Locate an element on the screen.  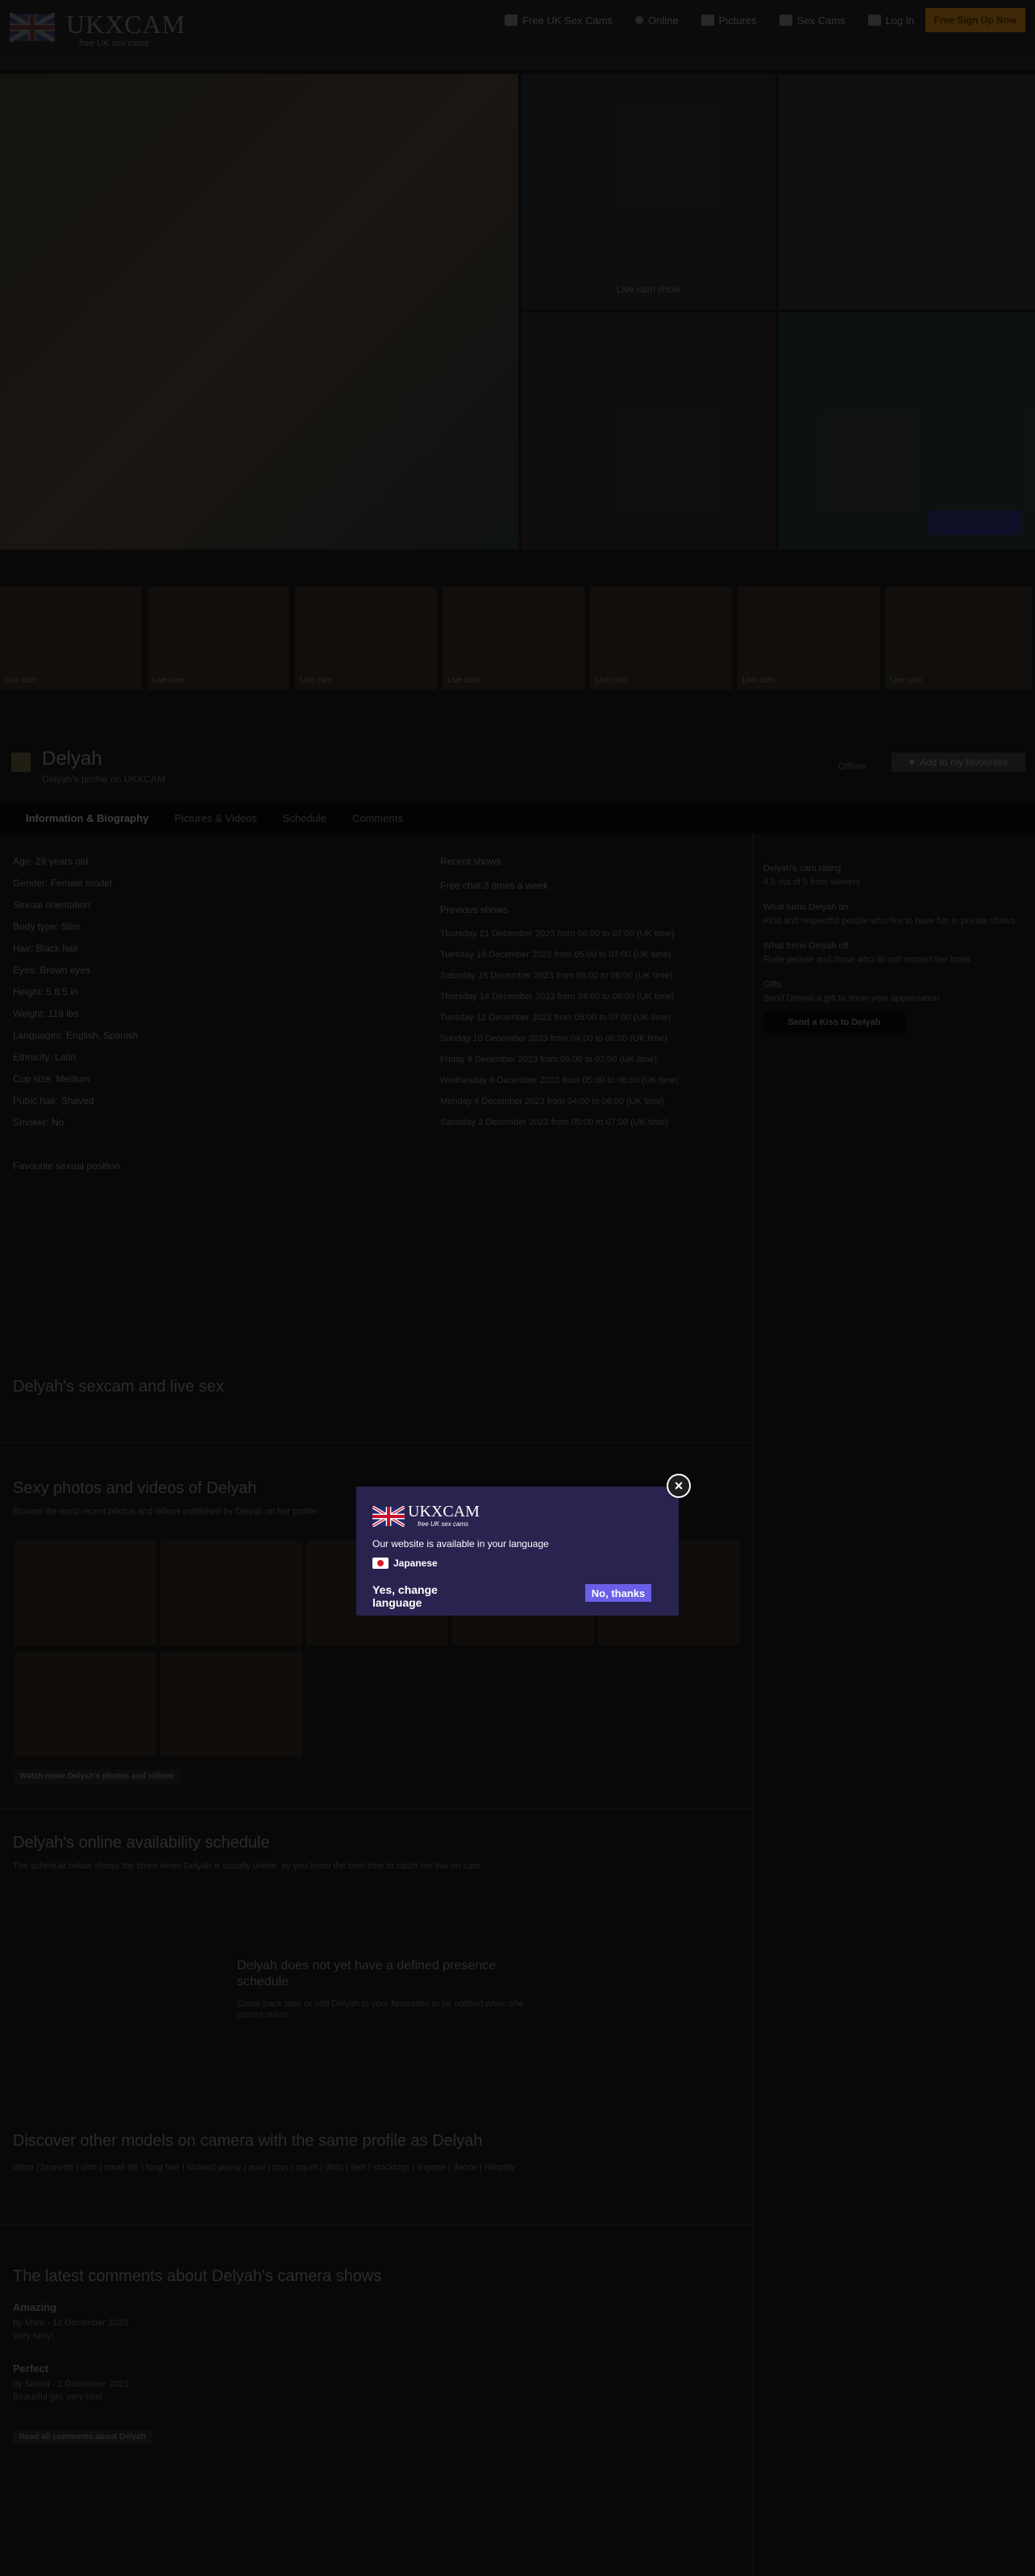
nav-label: Sex Cams is located at coordinates (821, 20).